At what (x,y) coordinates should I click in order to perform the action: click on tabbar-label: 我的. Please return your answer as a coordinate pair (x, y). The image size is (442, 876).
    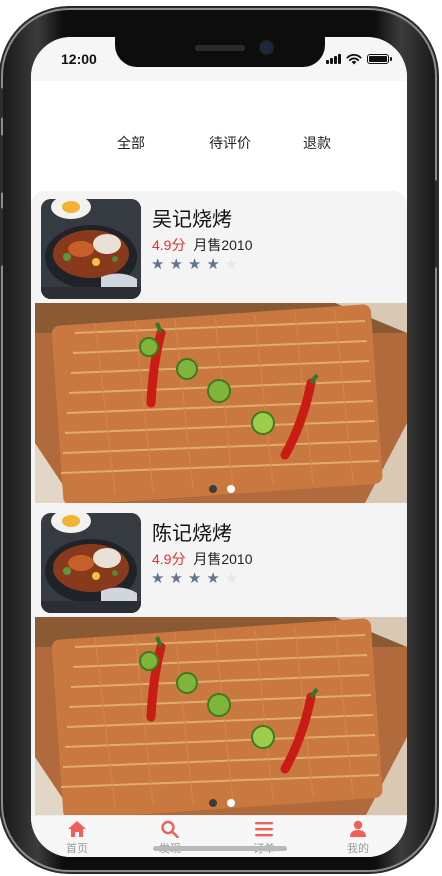
    Looking at the image, I should click on (358, 849).